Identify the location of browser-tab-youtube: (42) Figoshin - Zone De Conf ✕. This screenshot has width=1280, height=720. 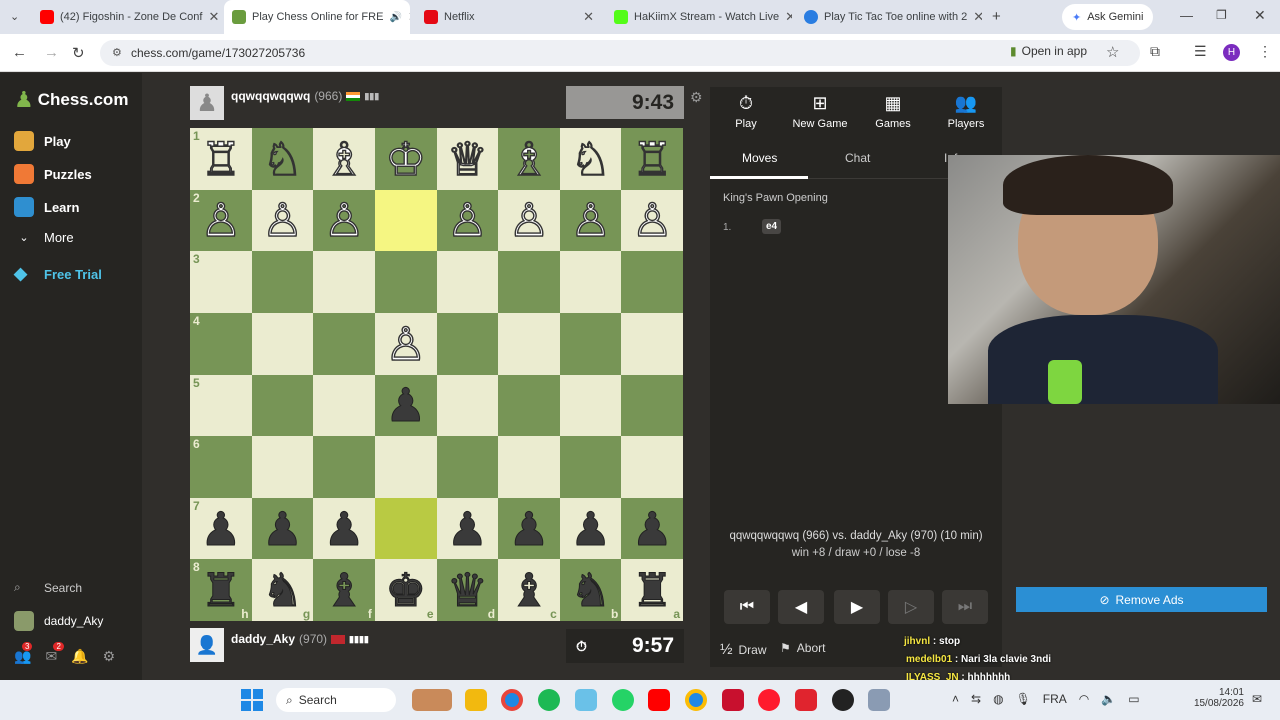
(126, 17).